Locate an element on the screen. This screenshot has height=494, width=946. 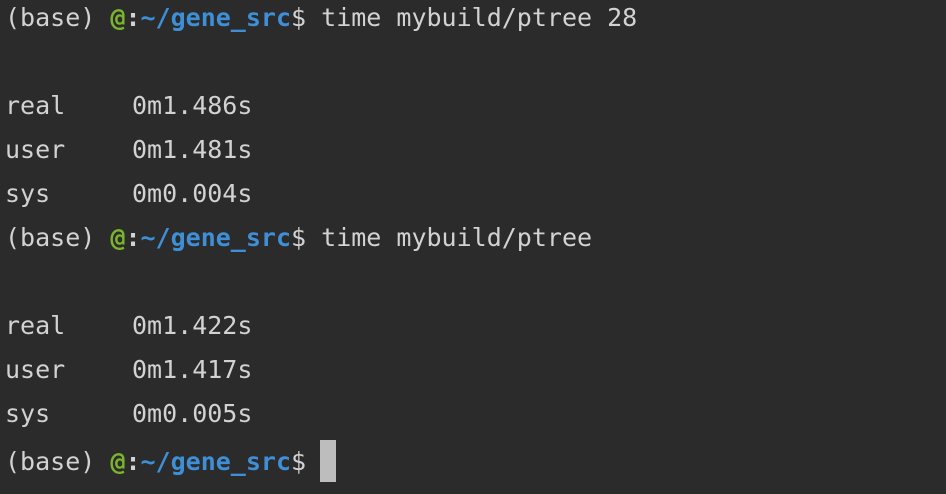
timing-row-real: real 0m1.486s is located at coordinates (475, 110).